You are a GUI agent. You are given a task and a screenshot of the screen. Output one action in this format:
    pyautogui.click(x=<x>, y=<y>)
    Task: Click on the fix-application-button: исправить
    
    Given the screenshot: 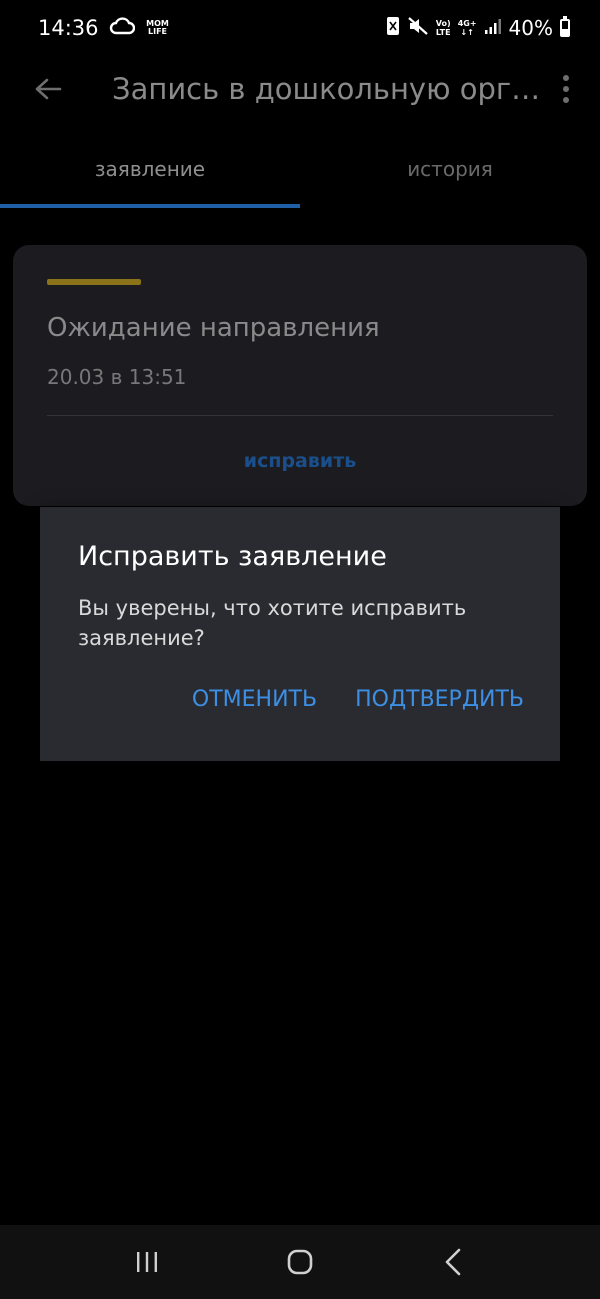 What is the action you would take?
    pyautogui.click(x=300, y=461)
    